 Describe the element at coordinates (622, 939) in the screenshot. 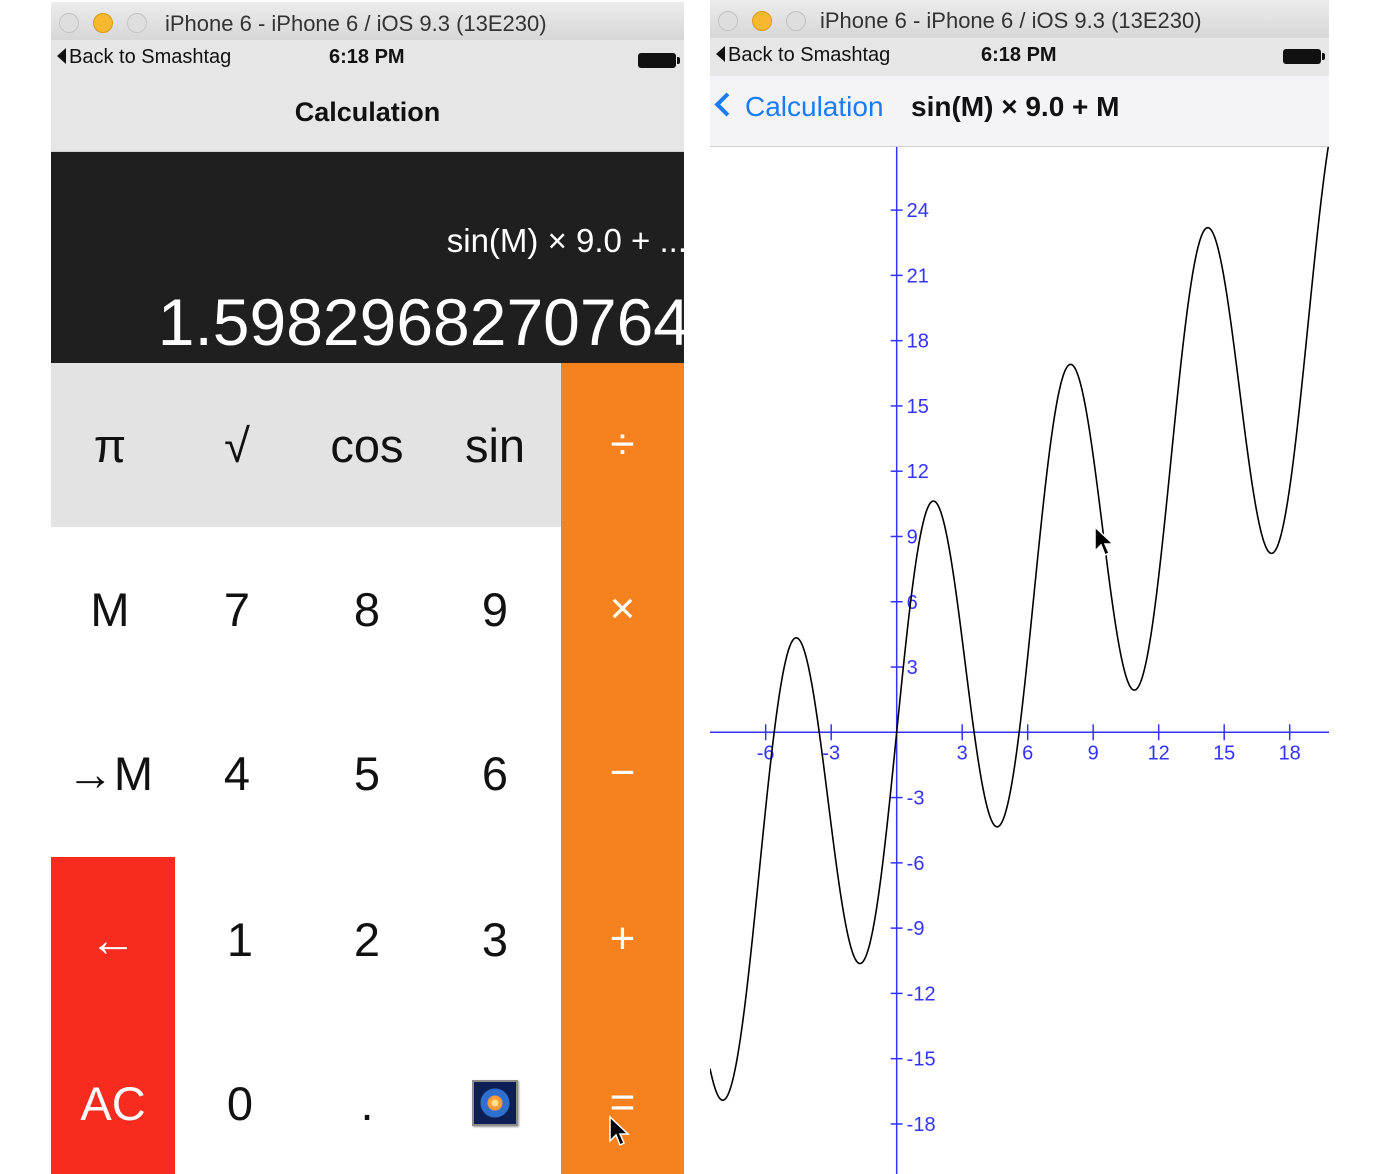

I see `plus-key: +` at that location.